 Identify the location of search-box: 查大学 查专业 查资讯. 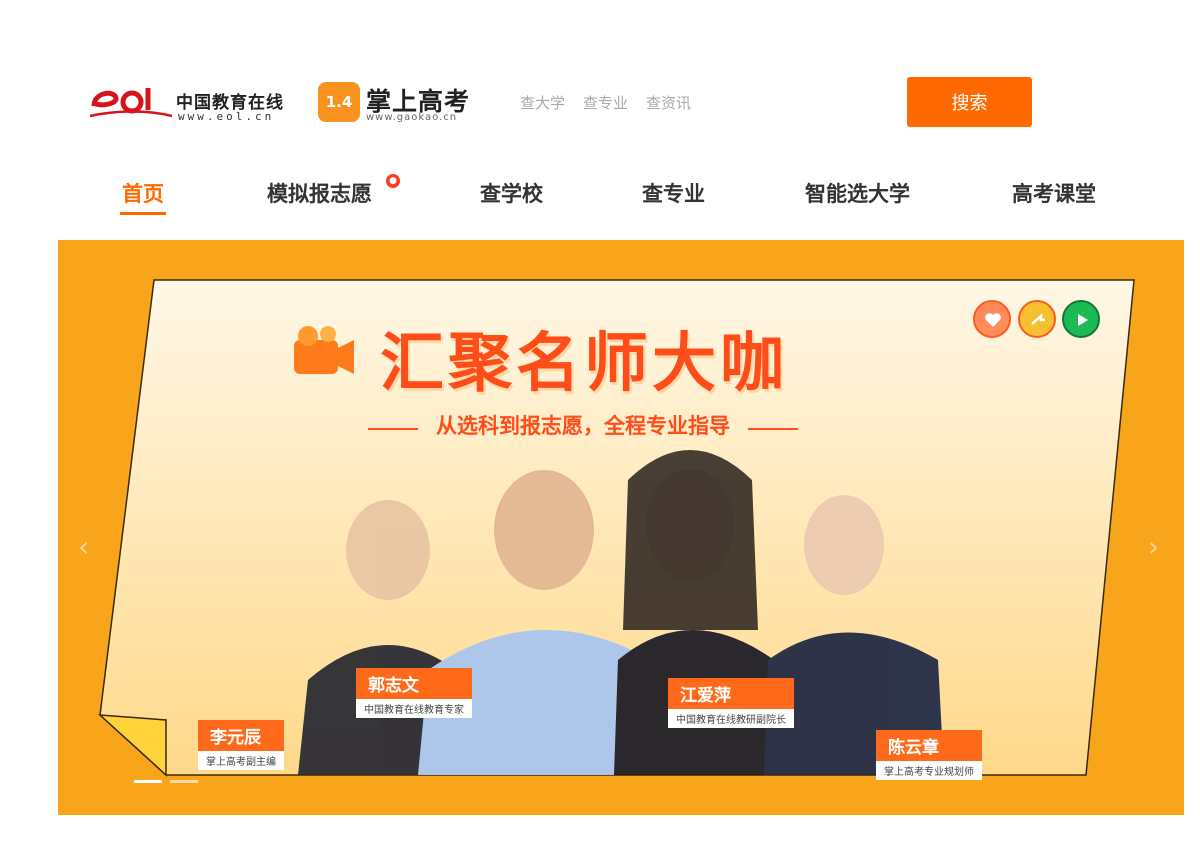
(708, 102).